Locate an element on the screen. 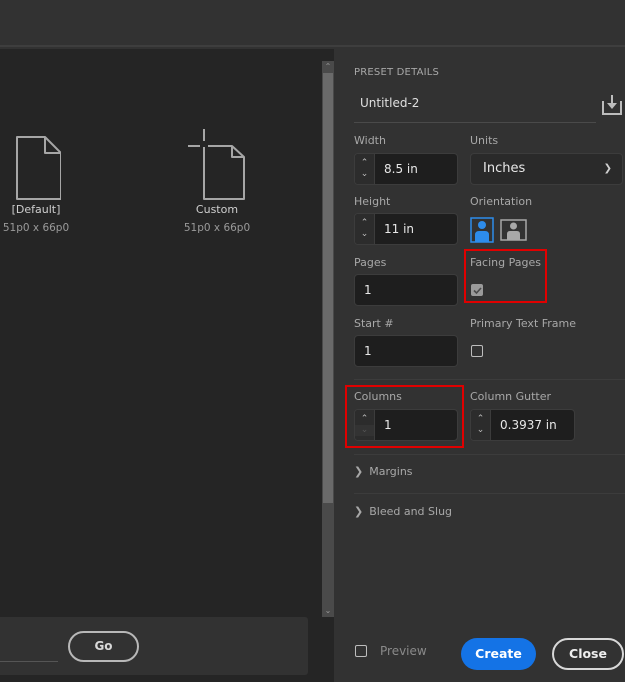 The image size is (625, 682). primary-text-frame-label: Primary Text Frame is located at coordinates (523, 323).